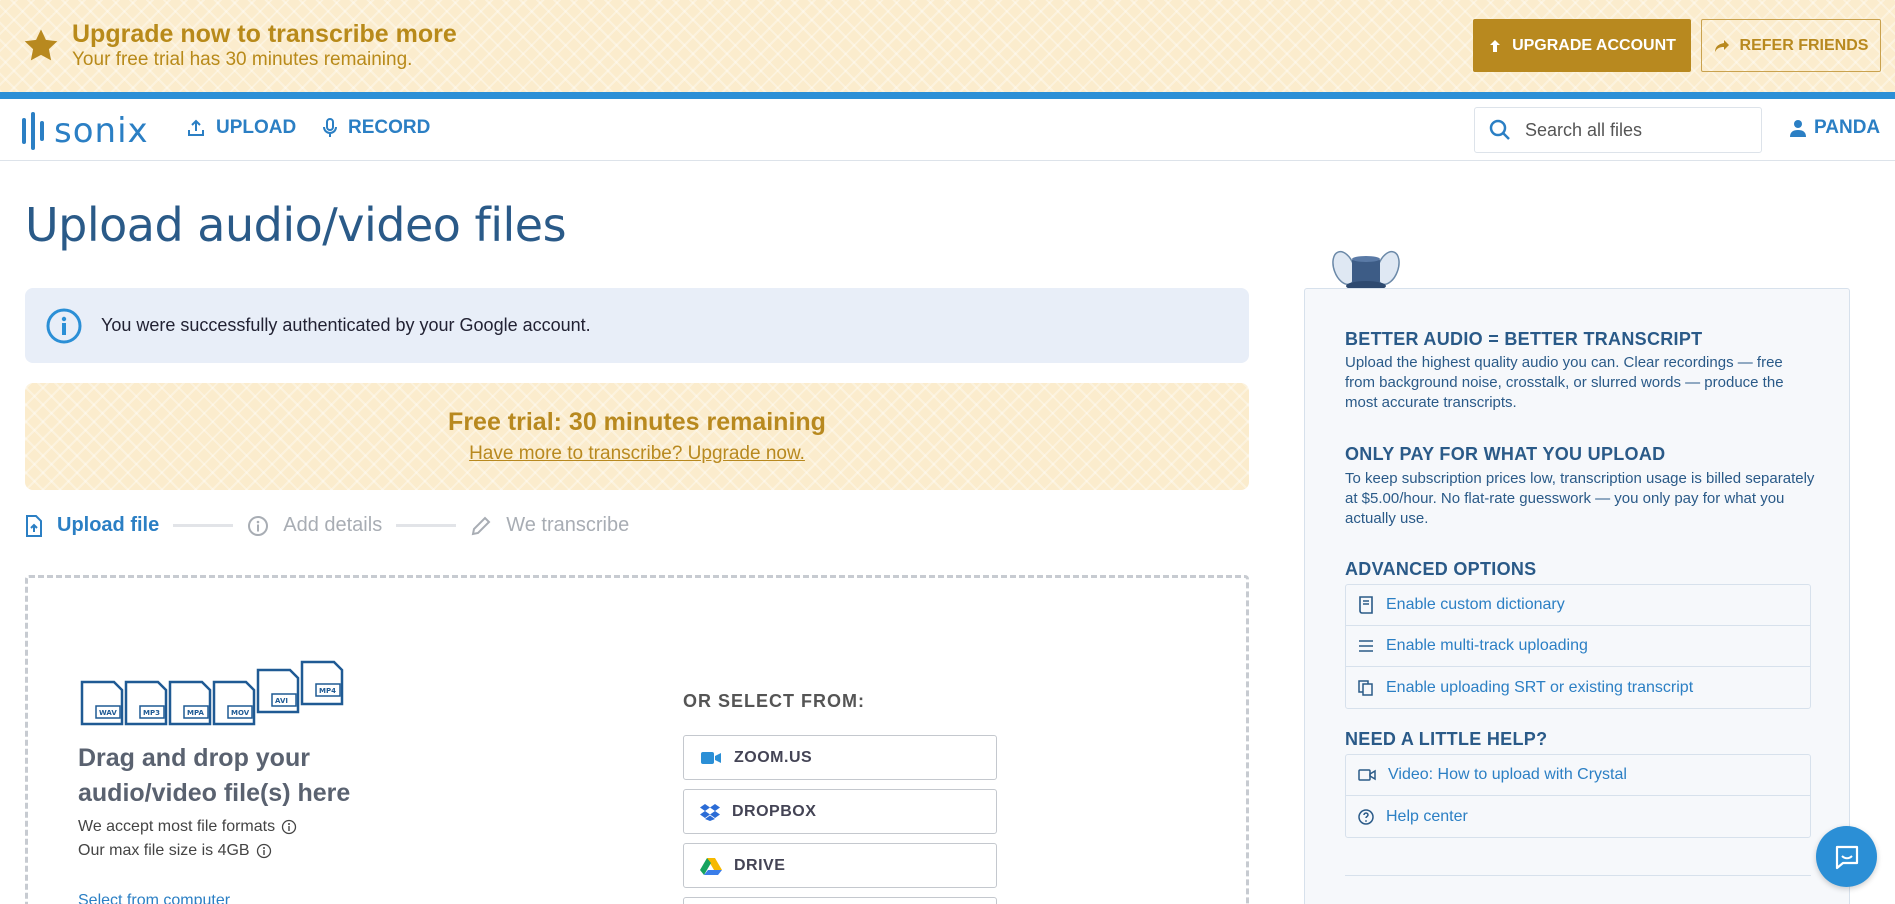  I want to click on step-upload-label: Upload file, so click(108, 525).